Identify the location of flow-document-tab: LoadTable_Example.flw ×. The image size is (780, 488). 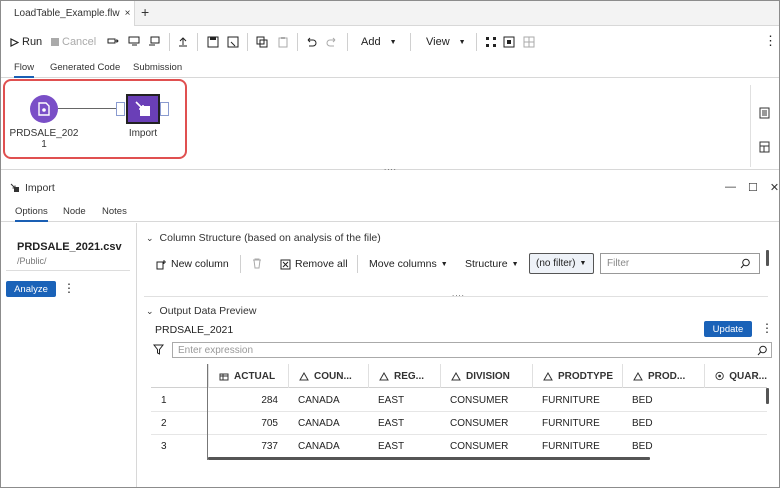
(68, 13).